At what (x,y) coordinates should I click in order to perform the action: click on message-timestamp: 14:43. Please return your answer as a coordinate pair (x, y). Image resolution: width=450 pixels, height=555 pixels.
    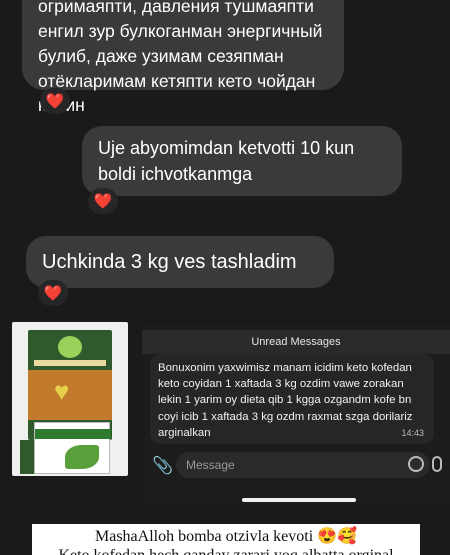
    Looking at the image, I should click on (412, 433).